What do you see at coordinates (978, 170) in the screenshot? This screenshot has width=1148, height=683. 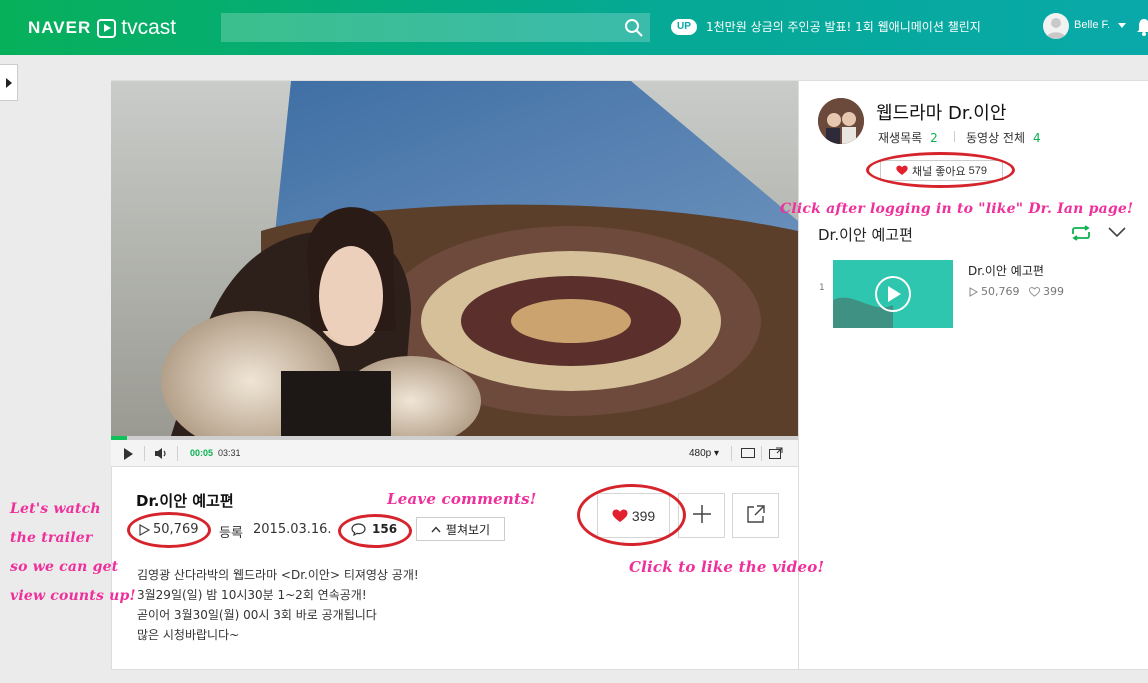 I see `channel-like-count: 579` at bounding box center [978, 170].